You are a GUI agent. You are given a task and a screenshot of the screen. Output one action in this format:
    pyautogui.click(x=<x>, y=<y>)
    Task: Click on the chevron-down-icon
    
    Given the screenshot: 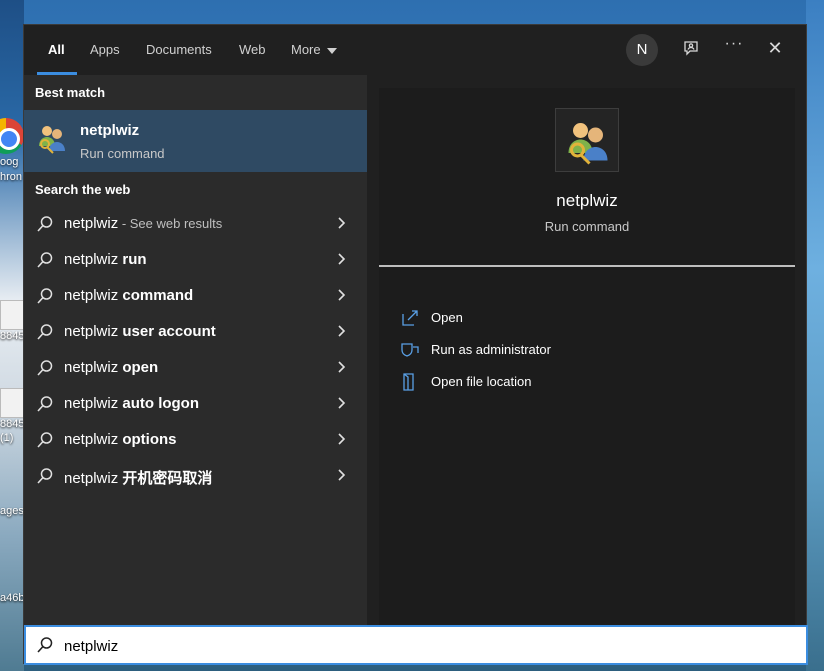 What is the action you would take?
    pyautogui.click(x=331, y=50)
    